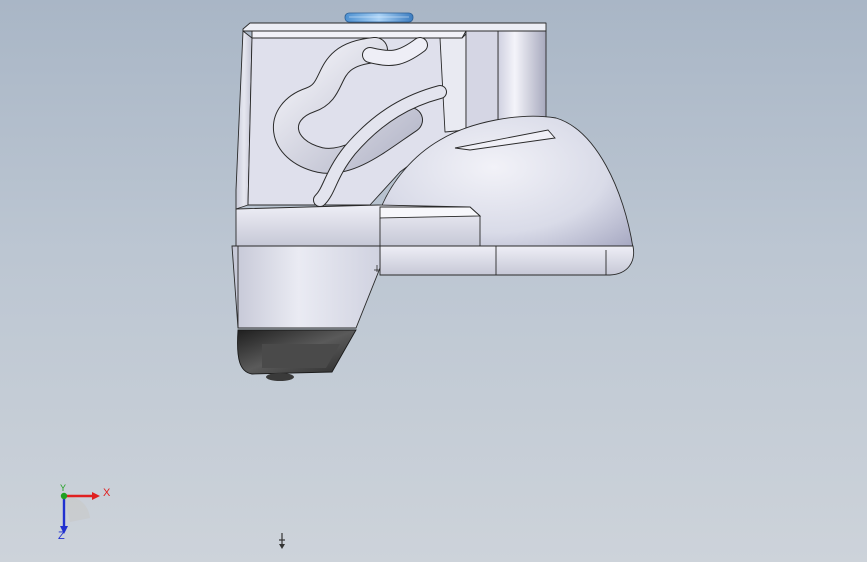 The image size is (867, 562). I want to click on bottom-pad, so click(297, 355).